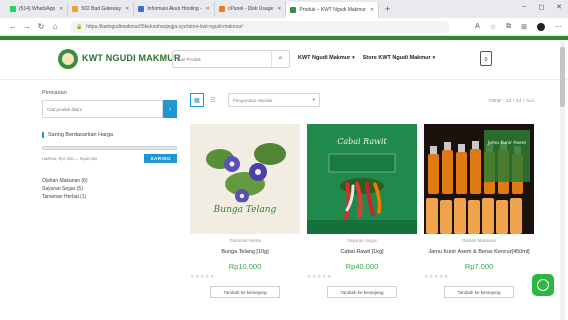 This screenshot has width=568, height=320. I want to click on logo-emblem-icon, so click(68, 59).